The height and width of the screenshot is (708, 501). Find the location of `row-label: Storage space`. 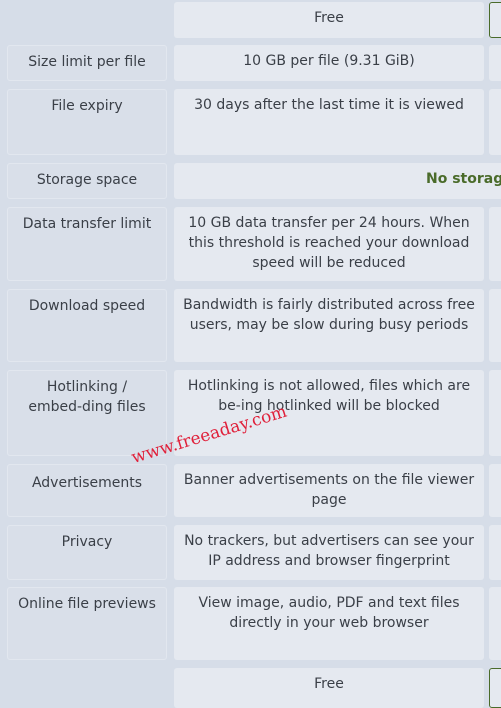

row-label: Storage space is located at coordinates (87, 181).